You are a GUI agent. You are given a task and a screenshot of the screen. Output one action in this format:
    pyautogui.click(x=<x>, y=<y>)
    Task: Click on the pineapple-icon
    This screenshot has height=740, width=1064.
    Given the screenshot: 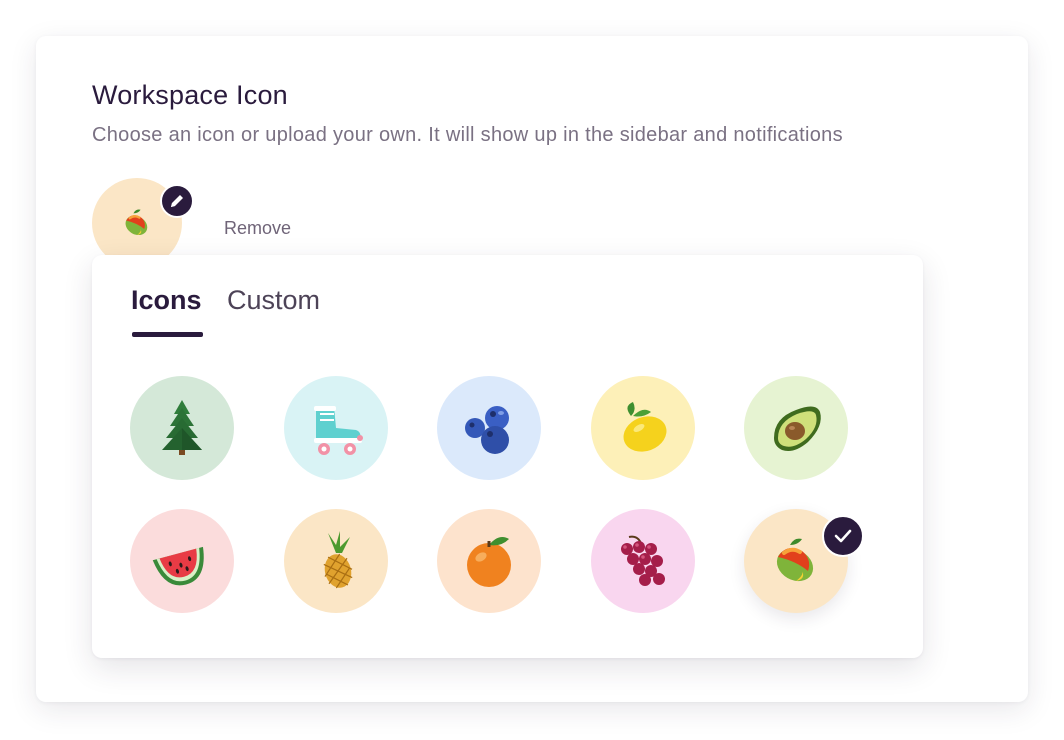 What is the action you would take?
    pyautogui.click(x=338, y=560)
    